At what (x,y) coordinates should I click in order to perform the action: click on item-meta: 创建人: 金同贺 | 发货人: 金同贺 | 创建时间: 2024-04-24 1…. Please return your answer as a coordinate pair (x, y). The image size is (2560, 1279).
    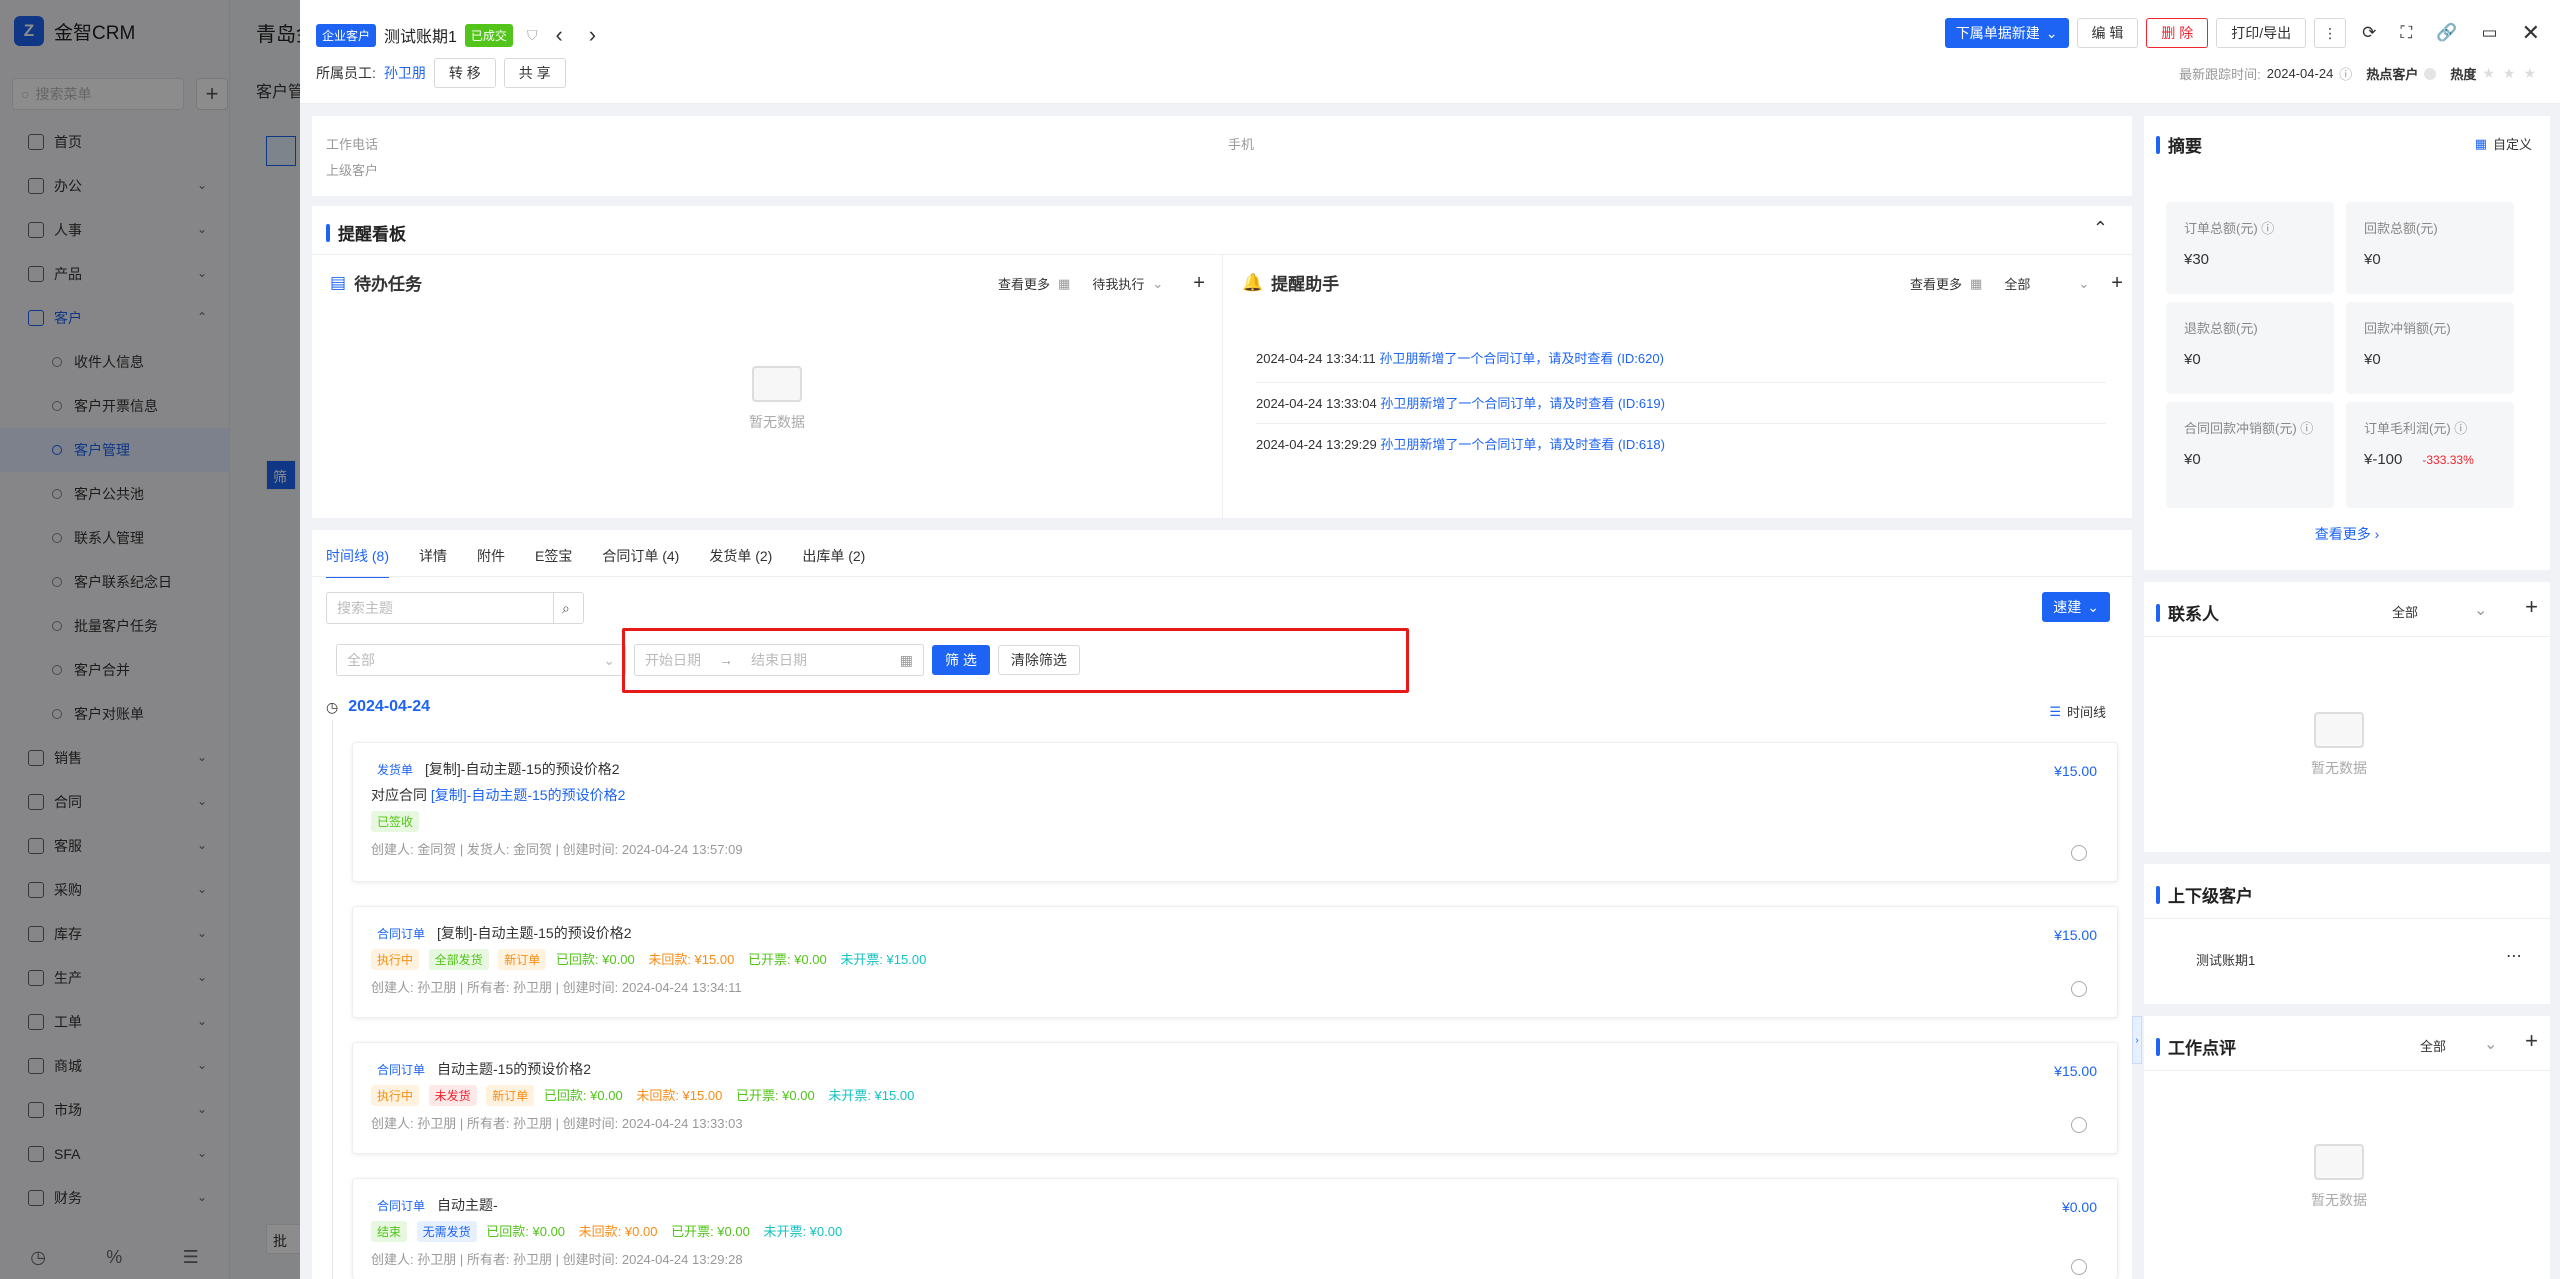
    Looking at the image, I should click on (557, 849).